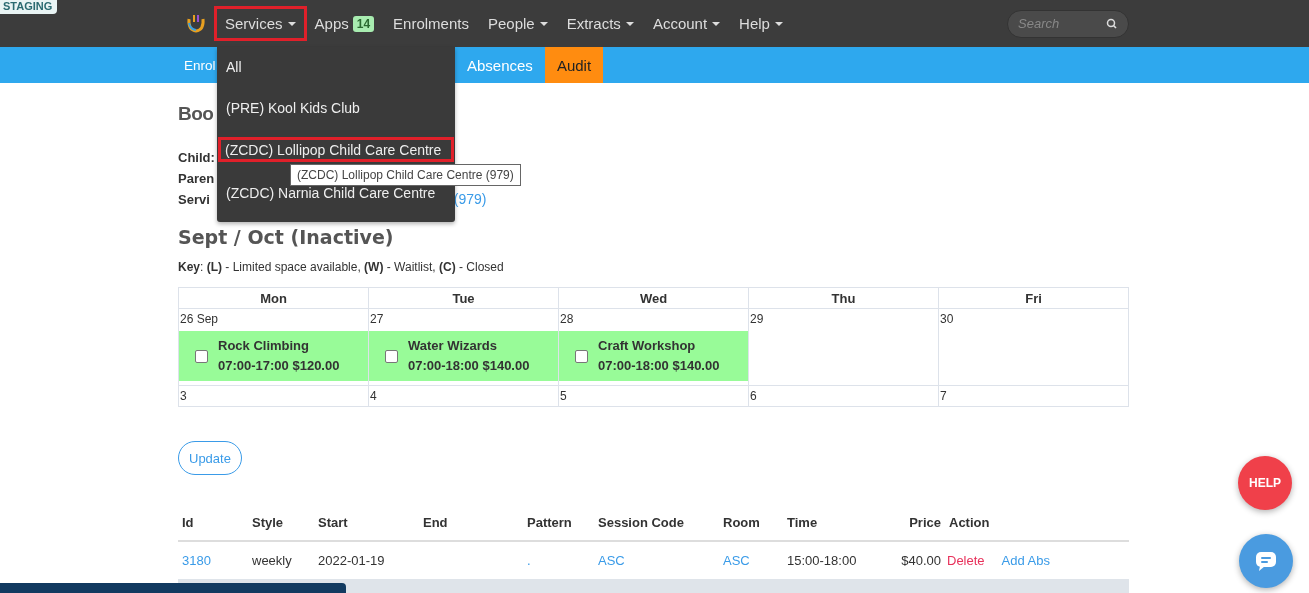  Describe the element at coordinates (463, 298) in the screenshot. I see `day-header: Tue` at that location.